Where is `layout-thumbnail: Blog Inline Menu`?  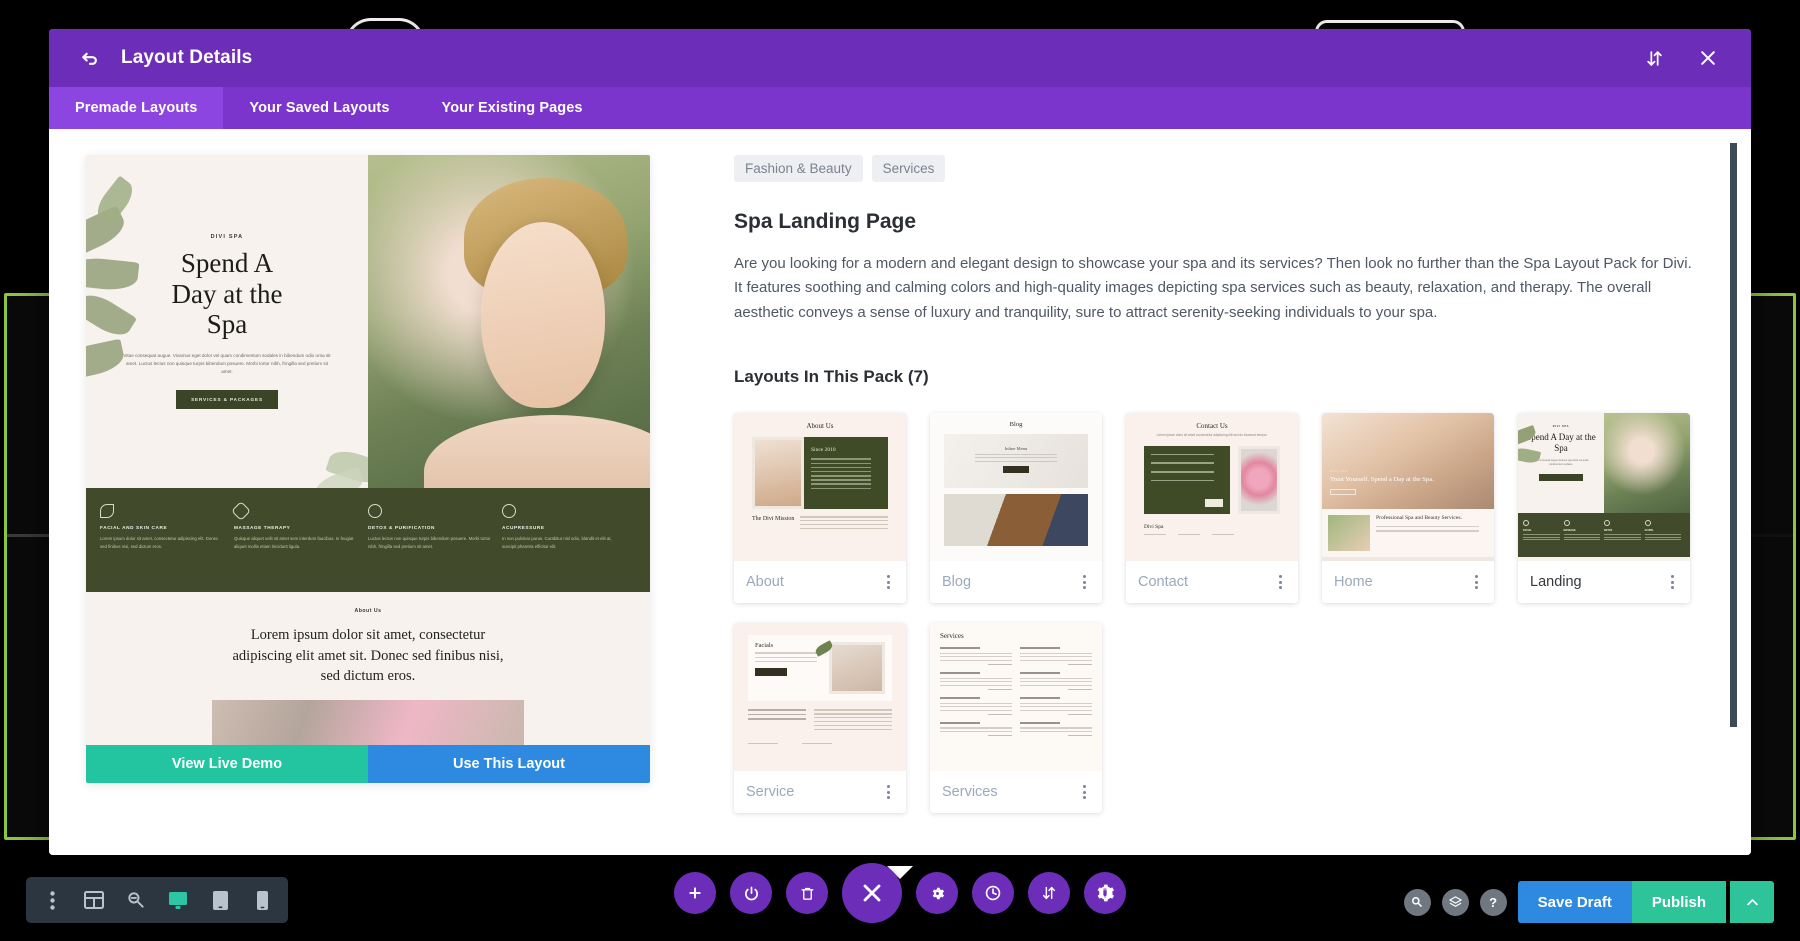
layout-thumbnail: Blog Inline Menu is located at coordinates (1016, 487).